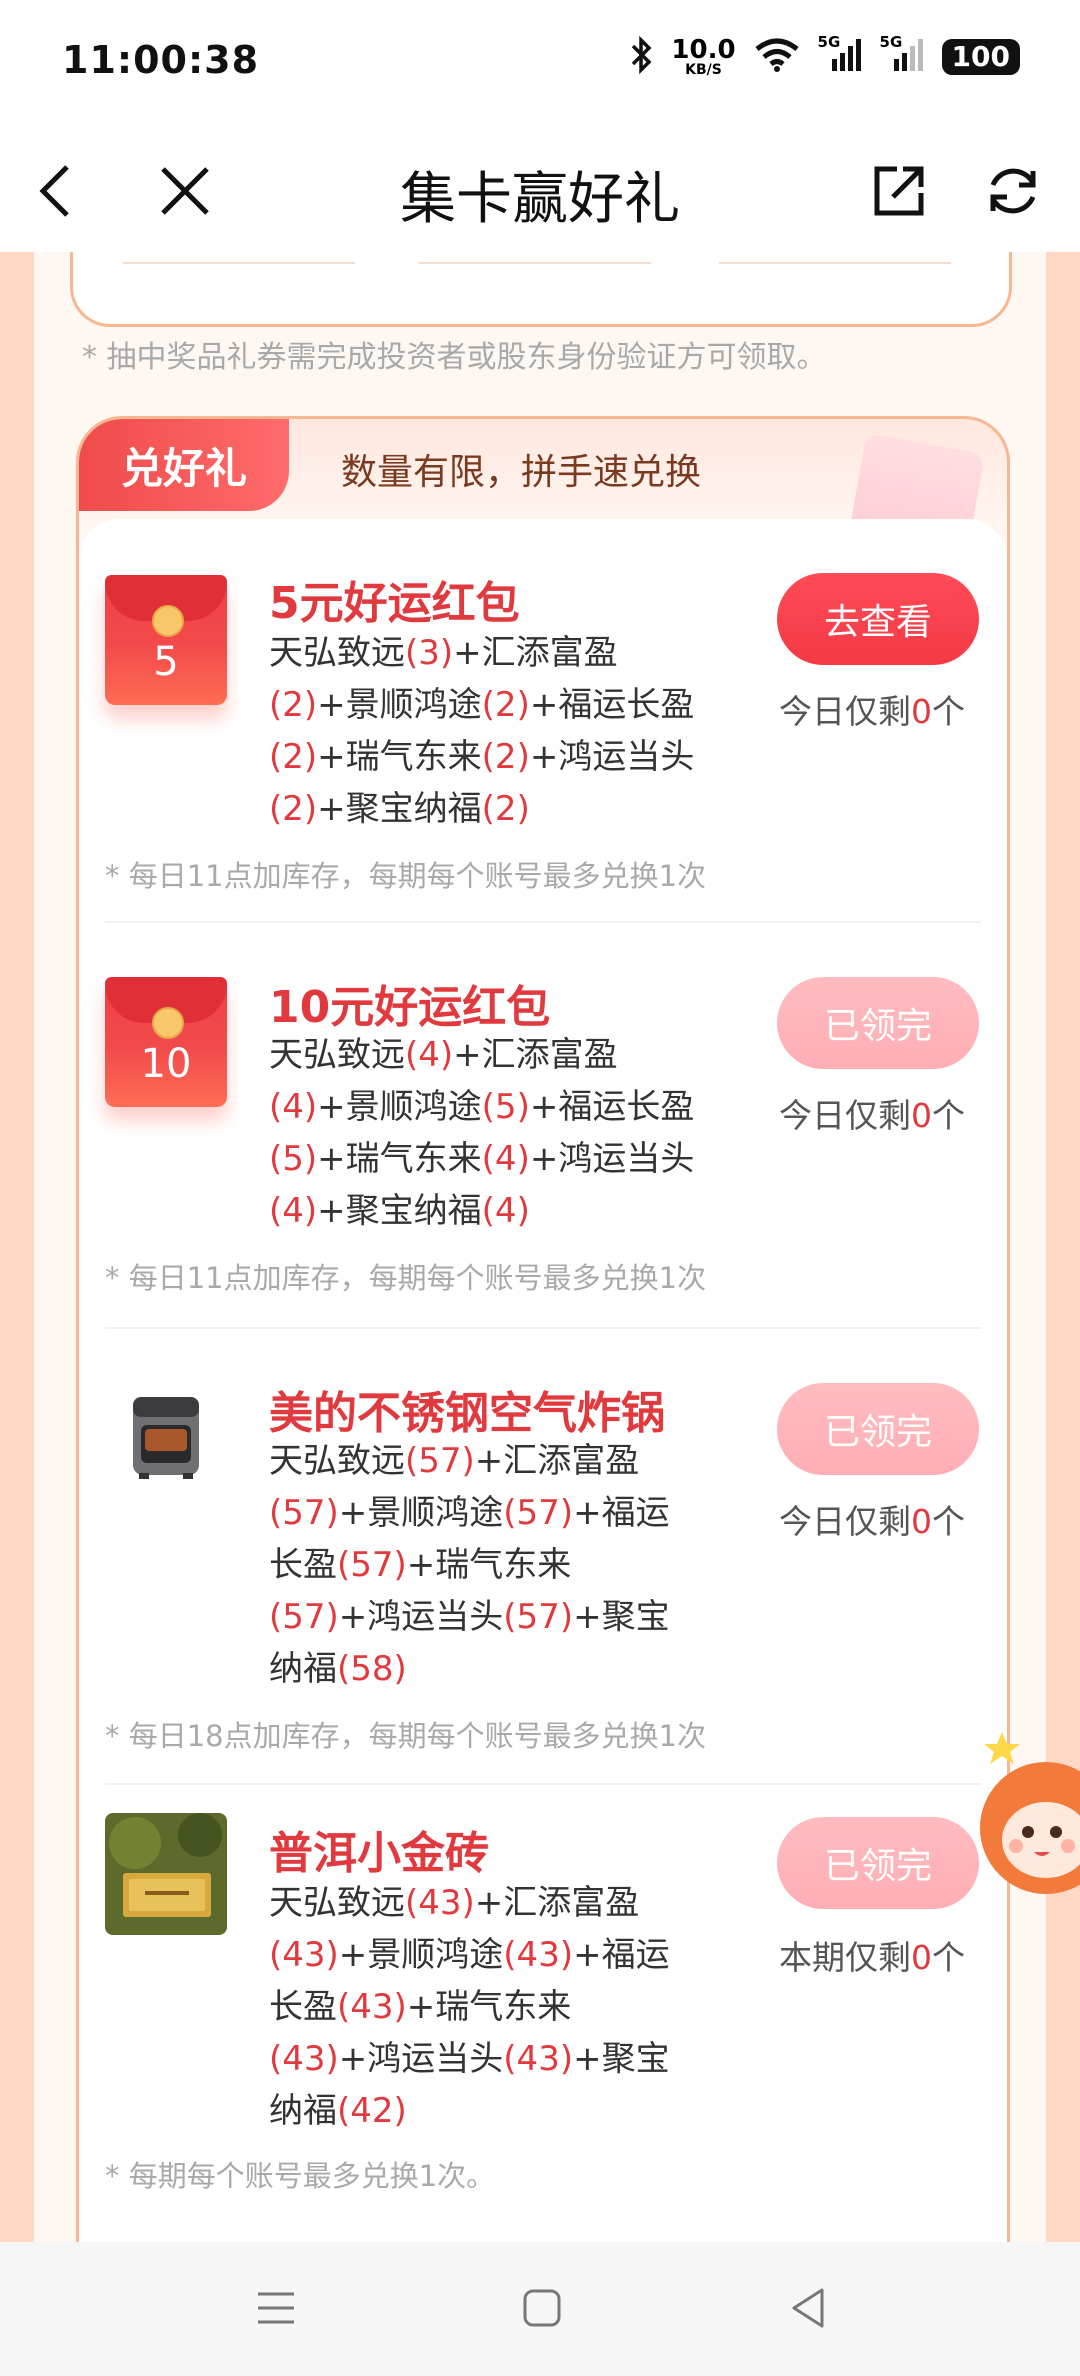  What do you see at coordinates (845, 1957) in the screenshot?
I see `remain-prefix: 本期仅剩` at bounding box center [845, 1957].